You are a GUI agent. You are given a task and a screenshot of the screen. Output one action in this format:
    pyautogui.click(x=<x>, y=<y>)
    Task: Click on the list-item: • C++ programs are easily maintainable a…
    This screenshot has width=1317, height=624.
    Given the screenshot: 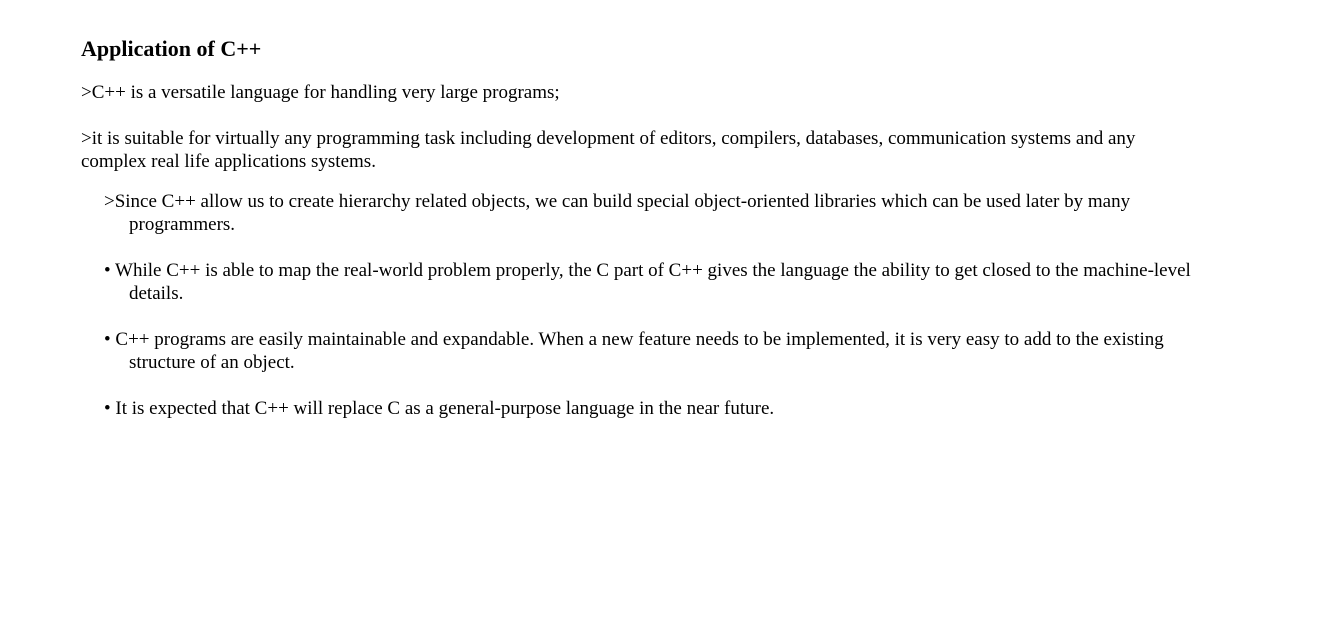 What is the action you would take?
    pyautogui.click(x=634, y=351)
    